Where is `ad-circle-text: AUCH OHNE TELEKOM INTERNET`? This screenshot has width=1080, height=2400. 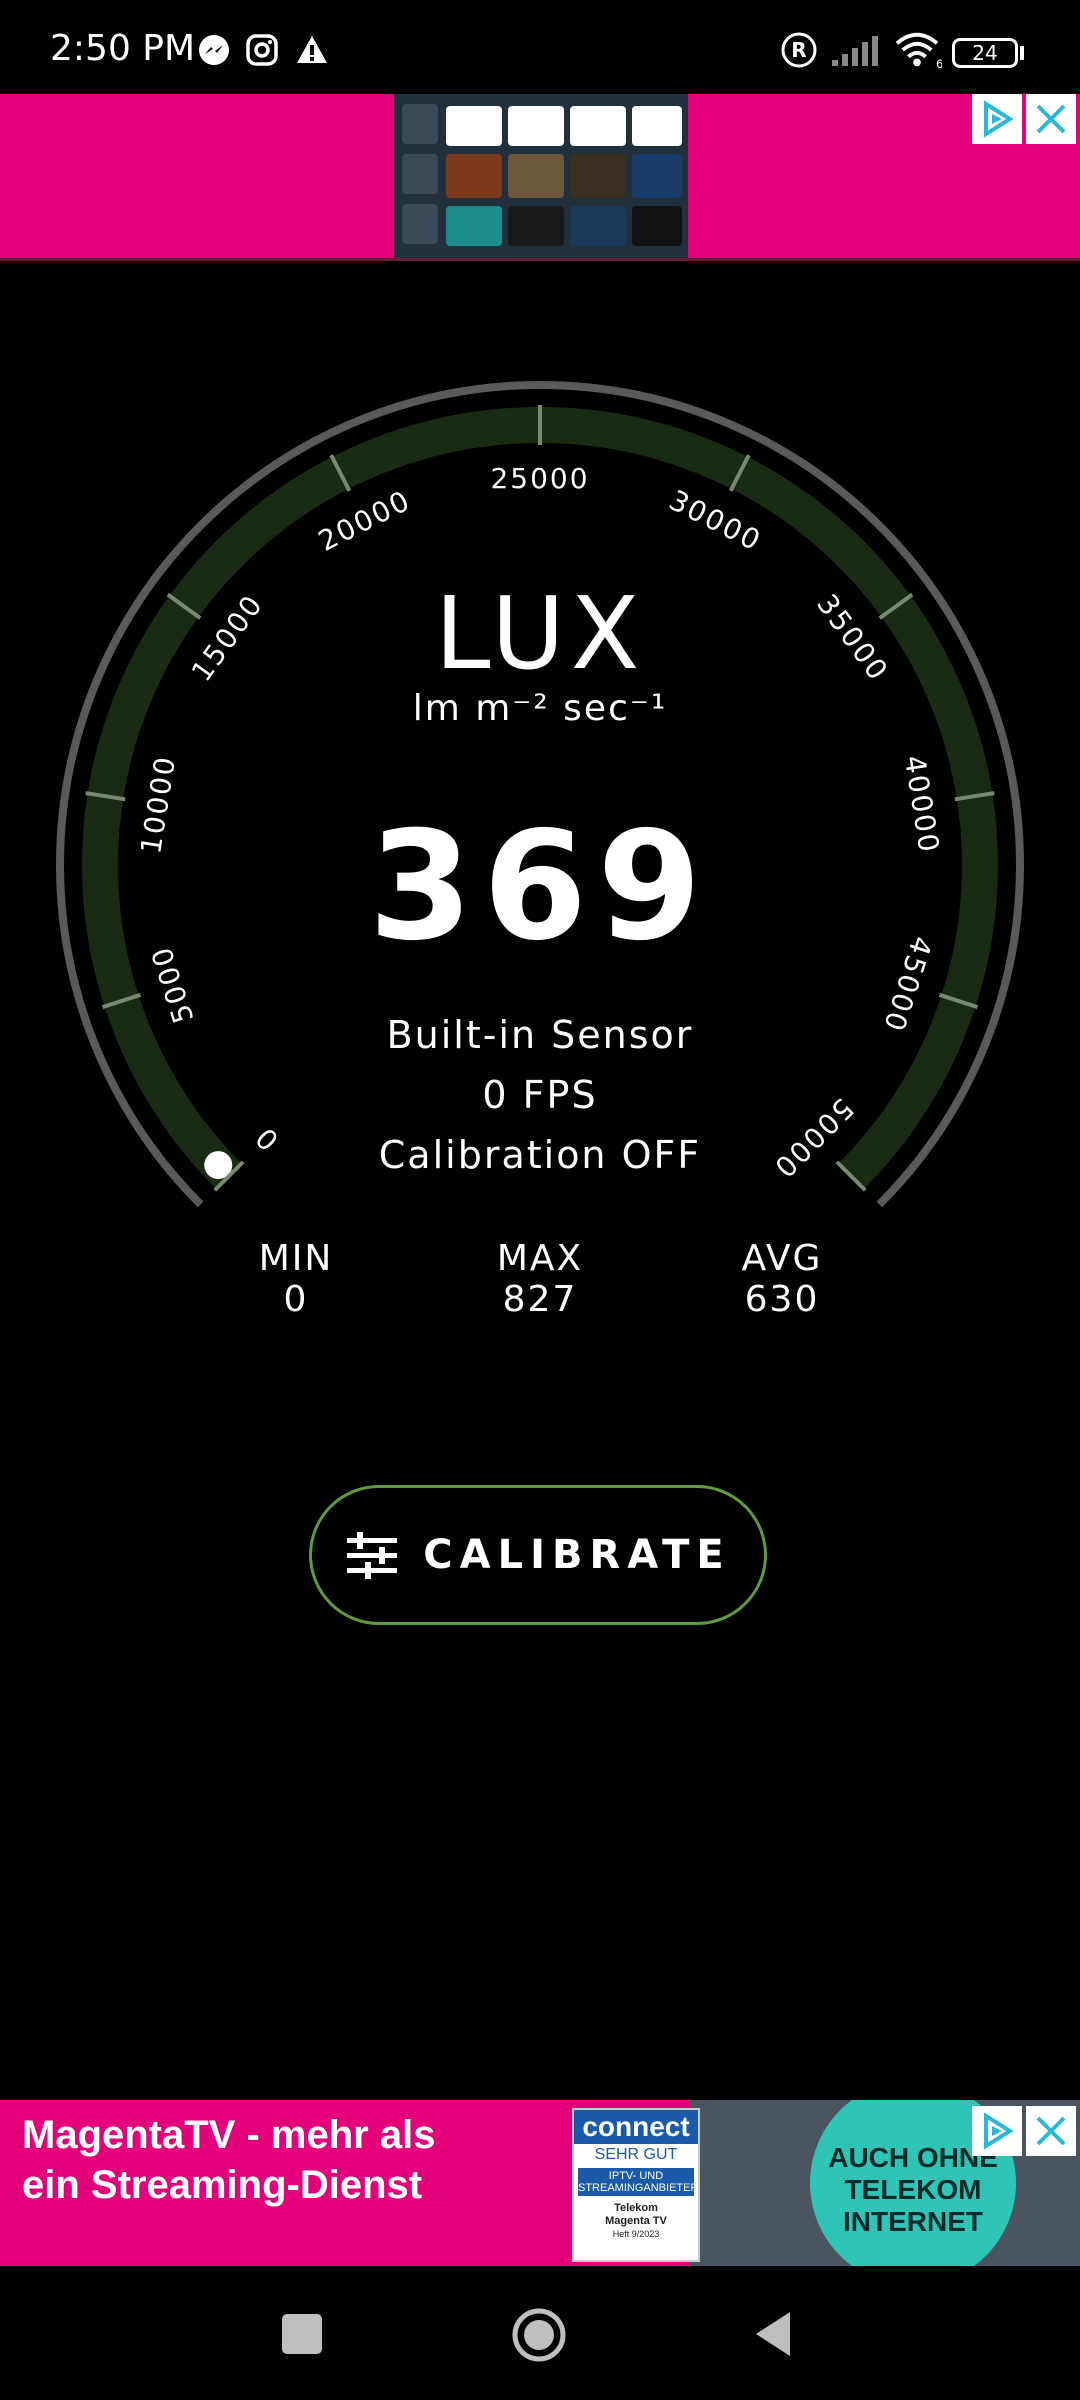
ad-circle-text: AUCH OHNE TELEKOM INTERNET is located at coordinates (913, 2190).